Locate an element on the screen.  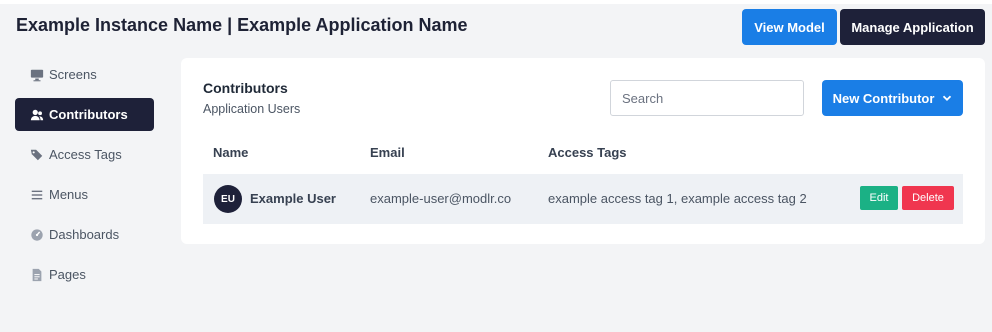
top-strip is located at coordinates (496, 2).